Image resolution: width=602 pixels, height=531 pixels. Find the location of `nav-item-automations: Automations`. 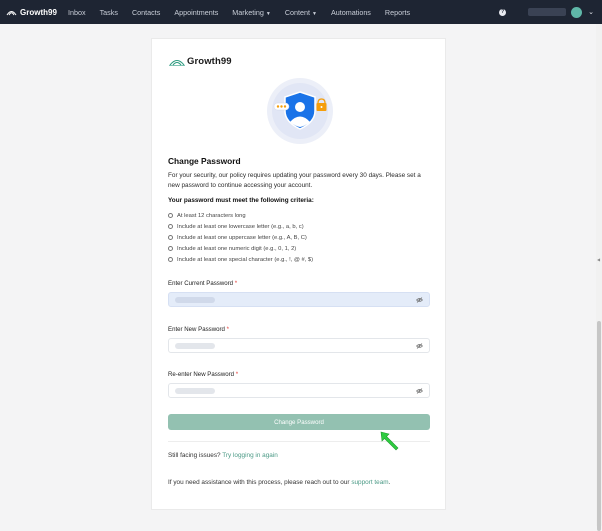

nav-item-automations: Automations is located at coordinates (351, 12).